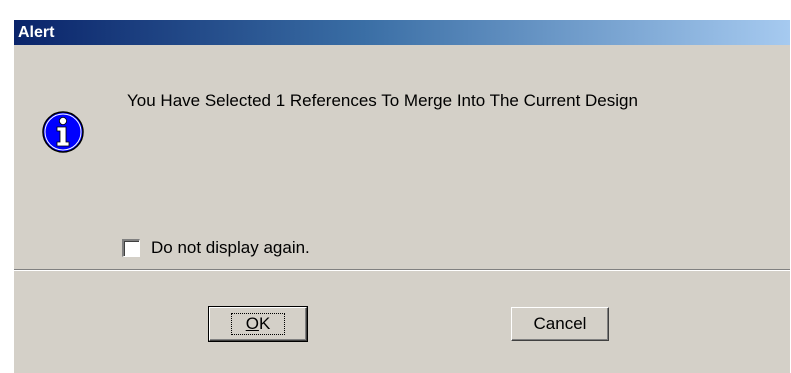 This screenshot has width=791, height=373. I want to click on title-bar: Alert, so click(402, 32).